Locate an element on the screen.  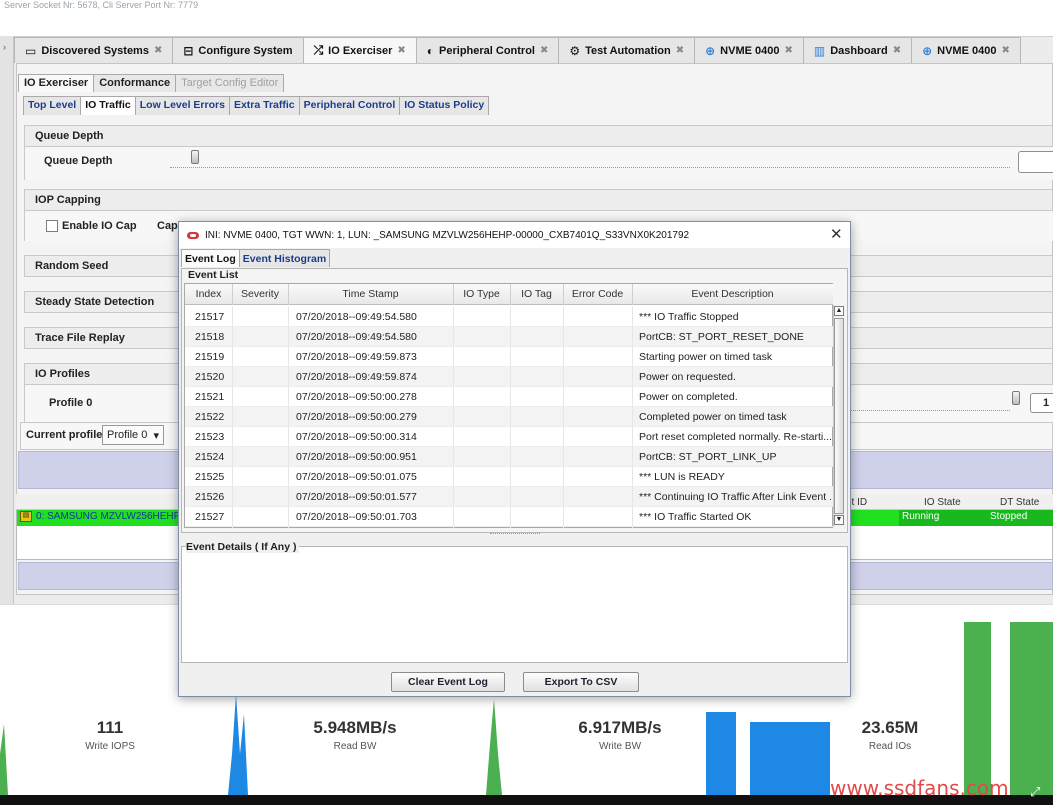
tab-nvme-0400: ⊕ NVME 0400 ✖ is located at coordinates (749, 50).